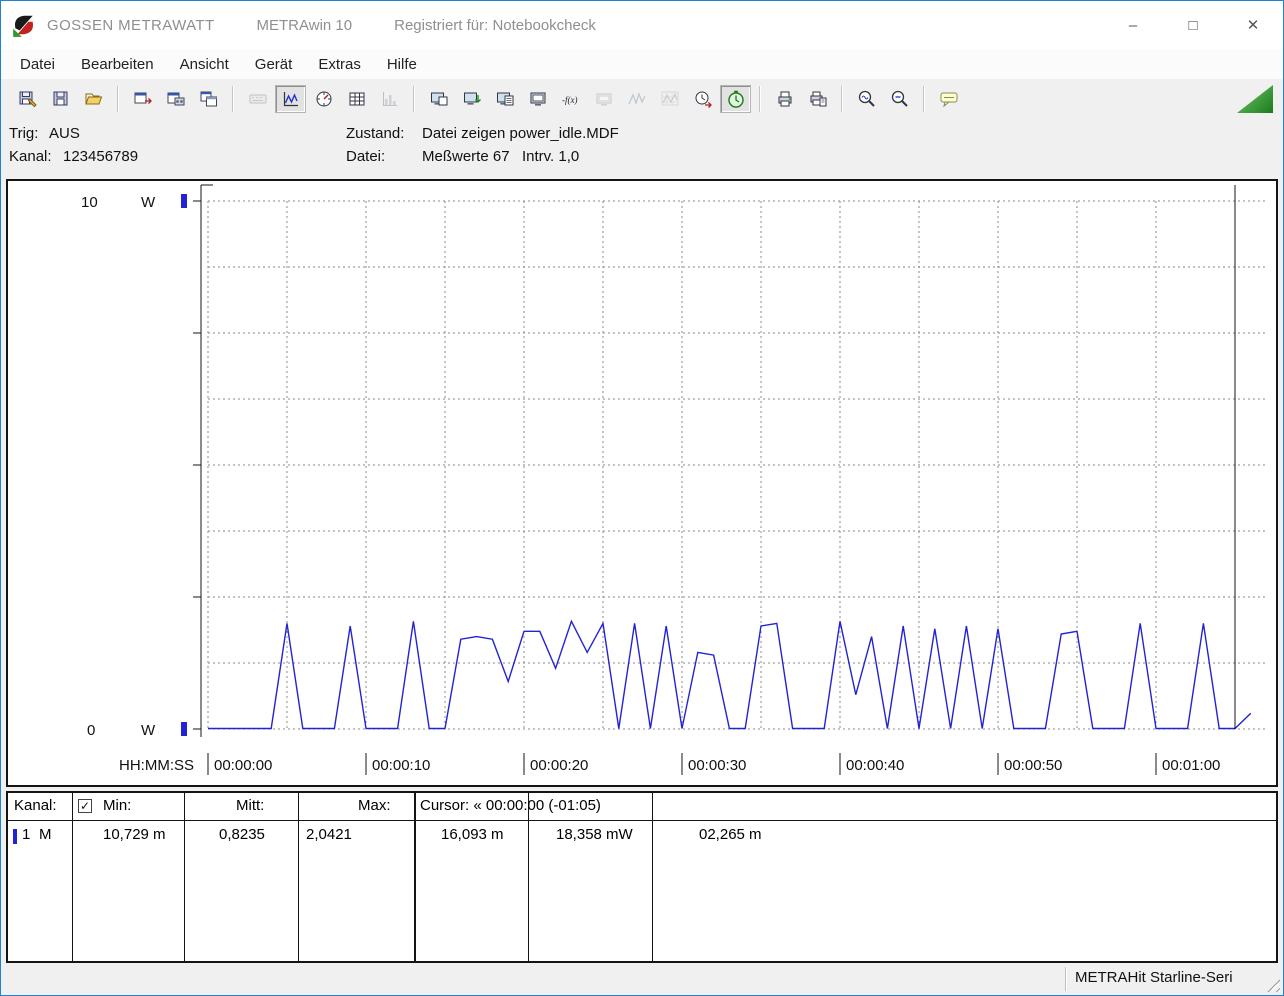 Image resolution: width=1284 pixels, height=996 pixels. I want to click on row-max: 2,0421, so click(329, 834).